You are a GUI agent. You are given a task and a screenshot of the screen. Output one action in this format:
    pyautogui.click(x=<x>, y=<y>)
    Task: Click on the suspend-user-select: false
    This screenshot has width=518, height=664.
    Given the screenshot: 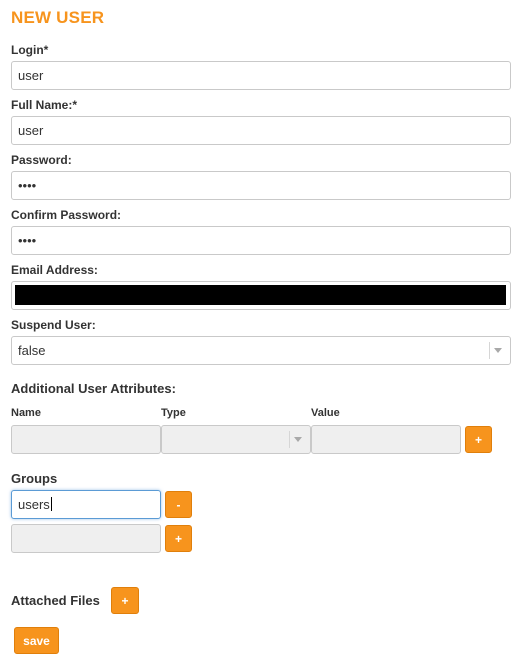 What is the action you would take?
    pyautogui.click(x=261, y=350)
    